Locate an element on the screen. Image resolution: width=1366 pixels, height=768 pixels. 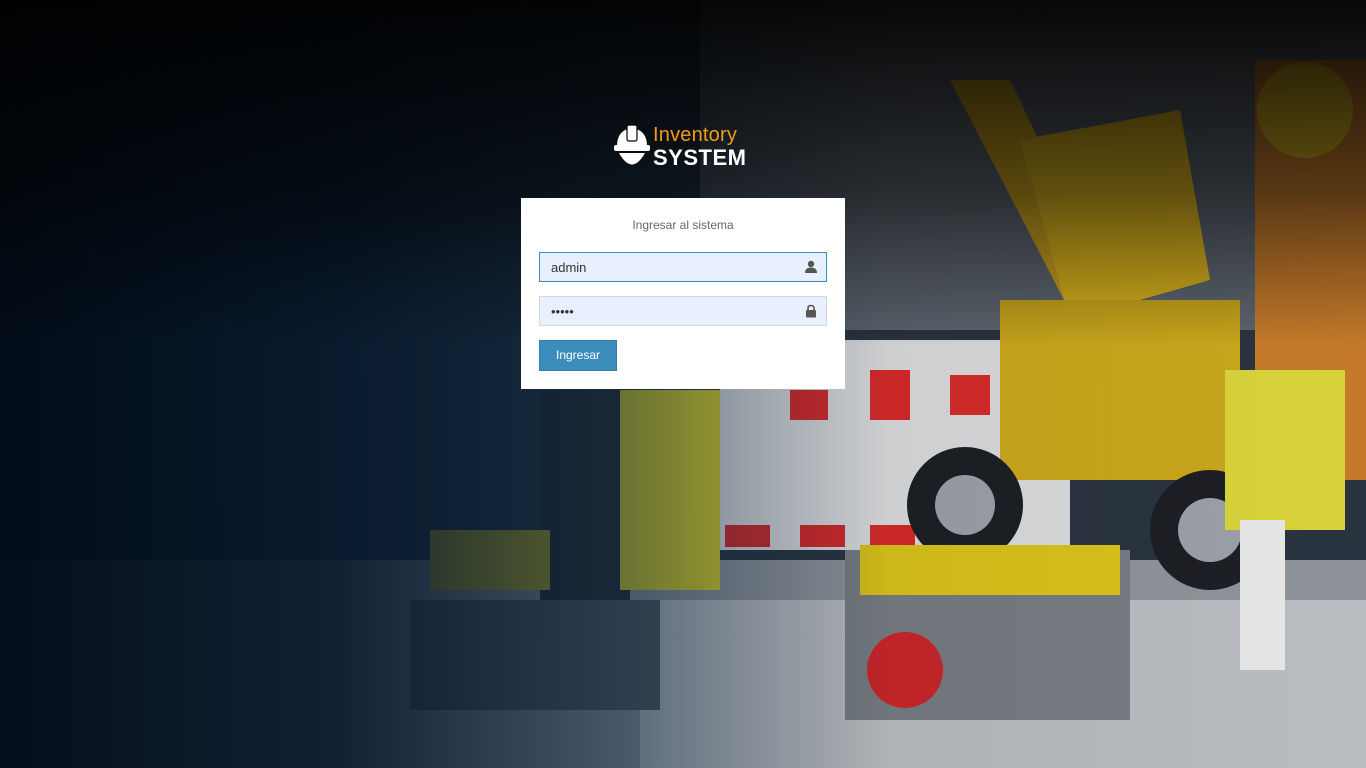
logo-title-inventory: Inventory is located at coordinates (695, 135).